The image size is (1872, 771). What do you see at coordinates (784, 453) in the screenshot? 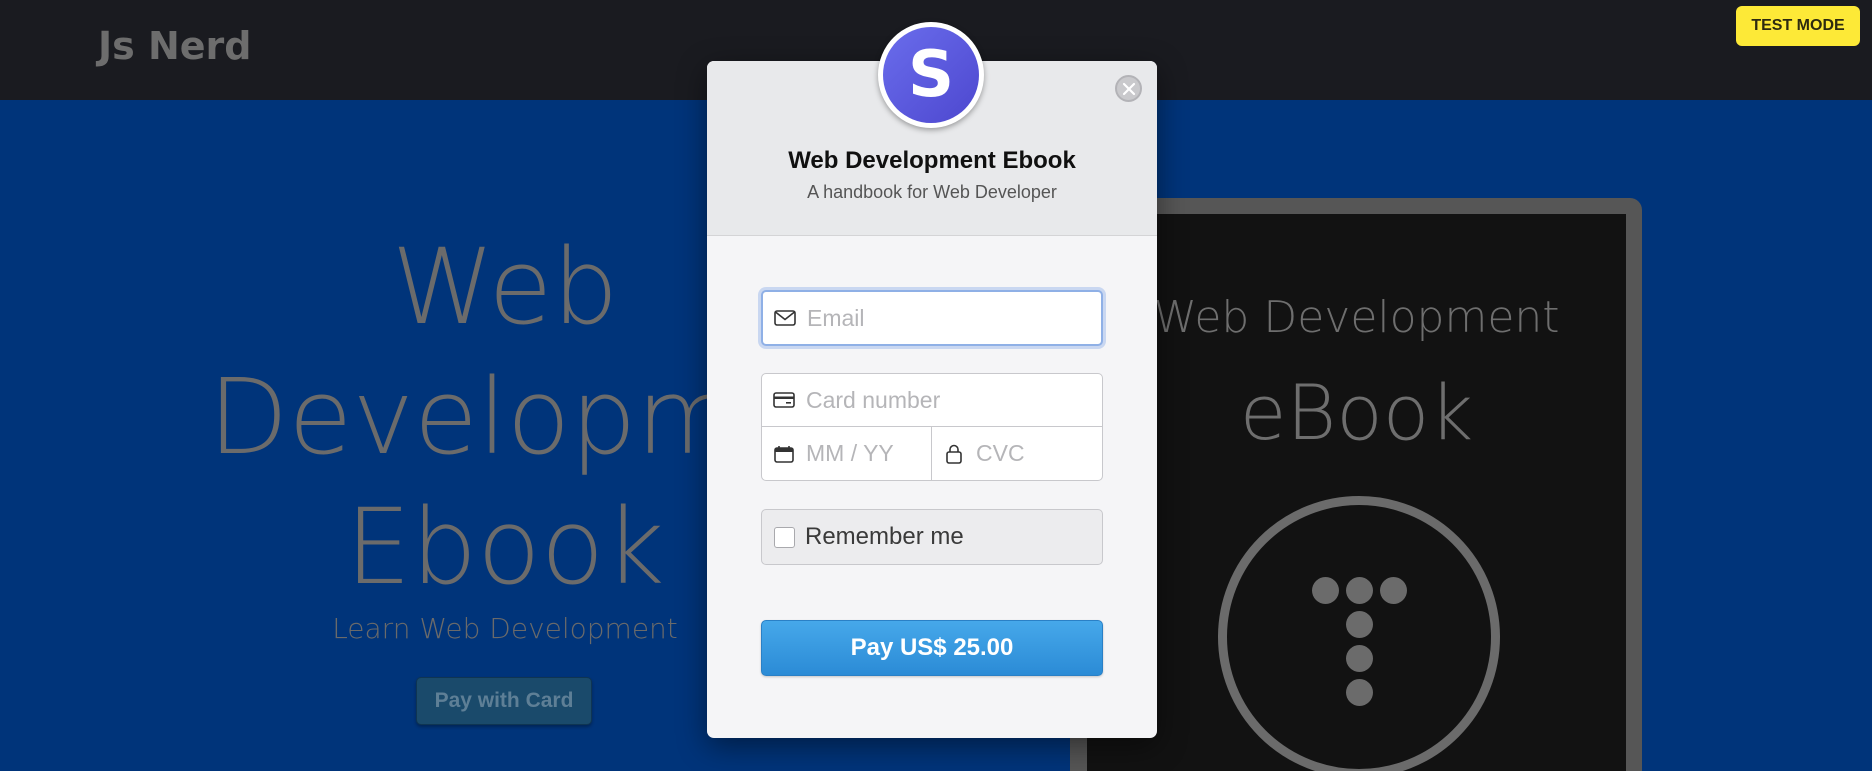
I see `calendar-icon` at bounding box center [784, 453].